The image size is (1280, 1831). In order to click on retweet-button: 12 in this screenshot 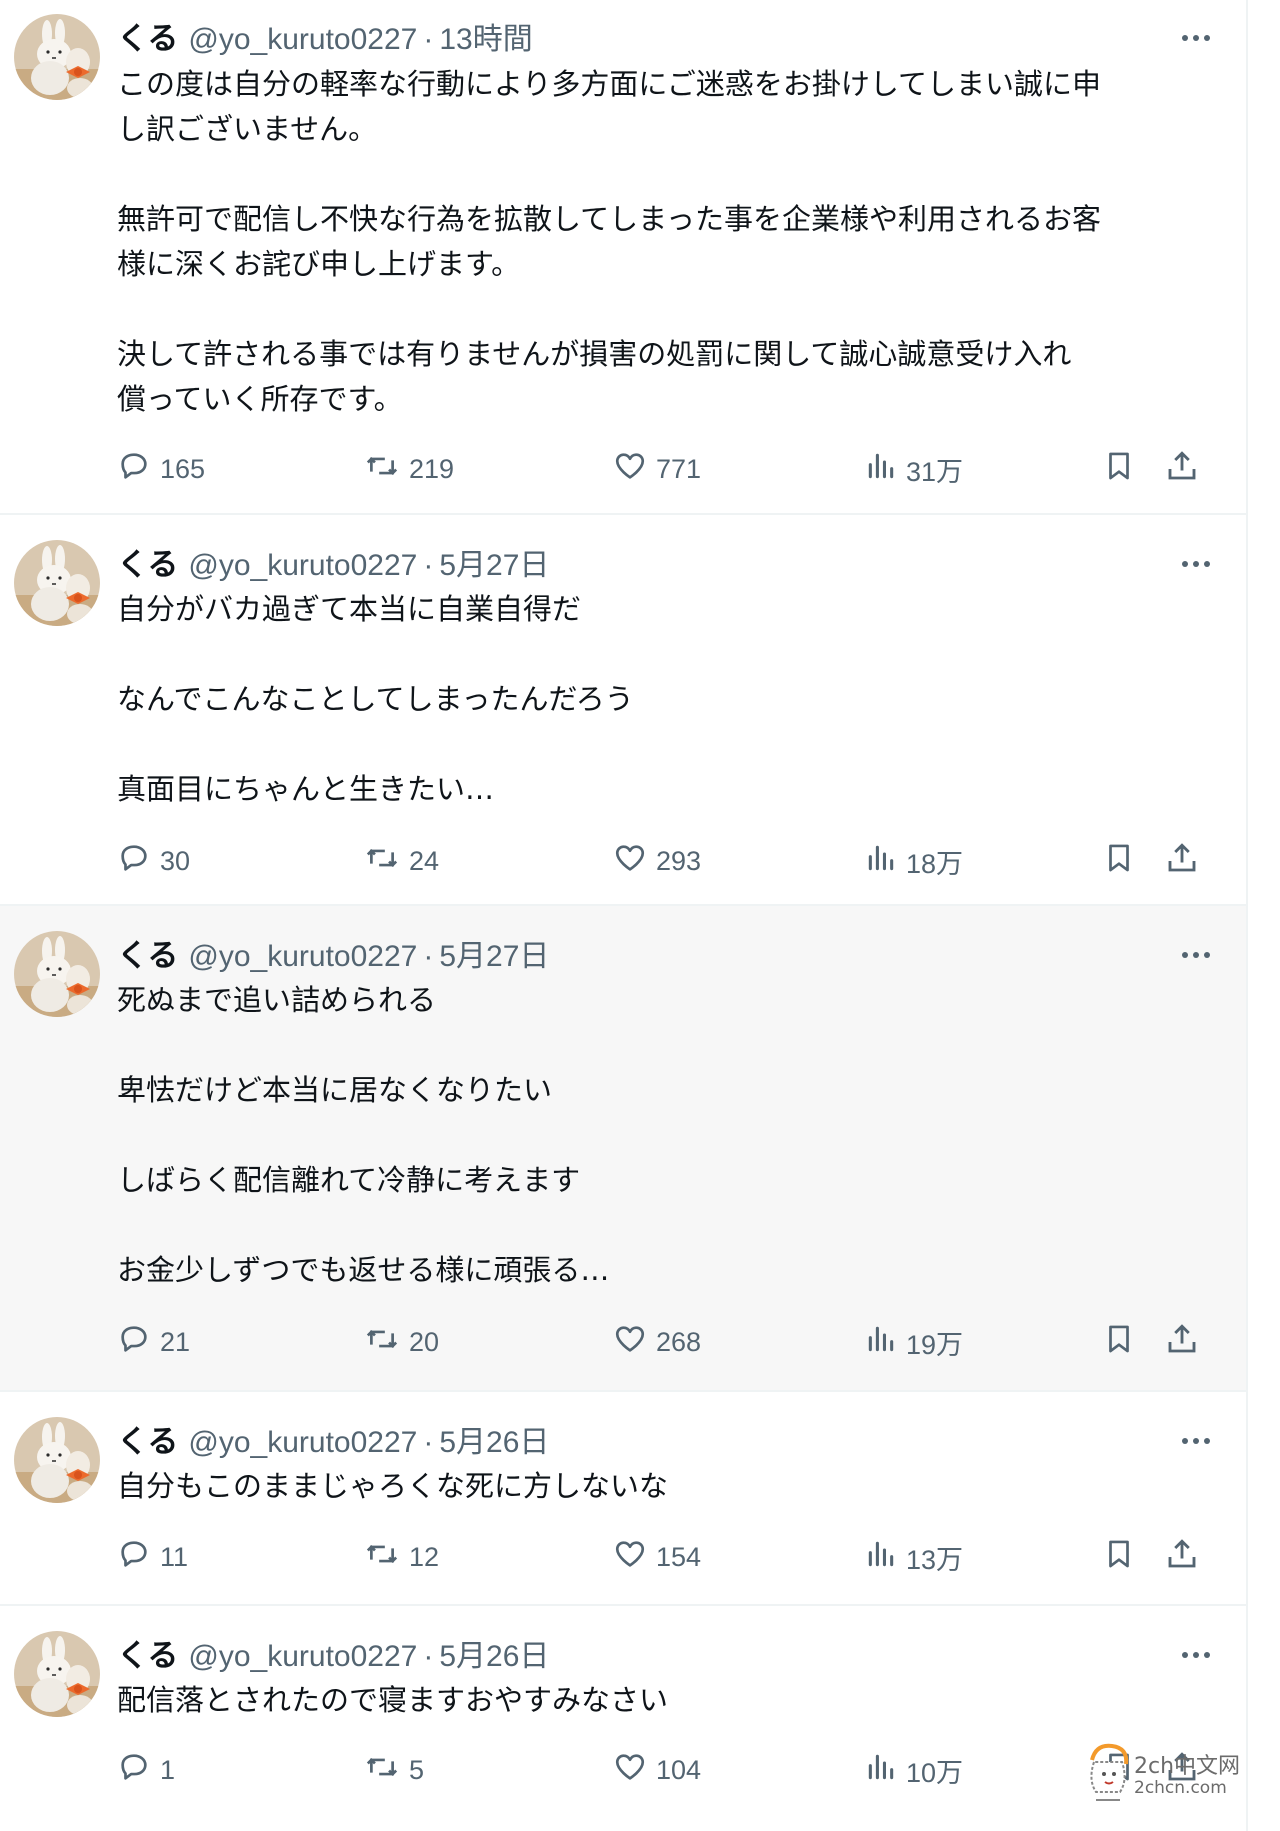, I will do `click(401, 1557)`.